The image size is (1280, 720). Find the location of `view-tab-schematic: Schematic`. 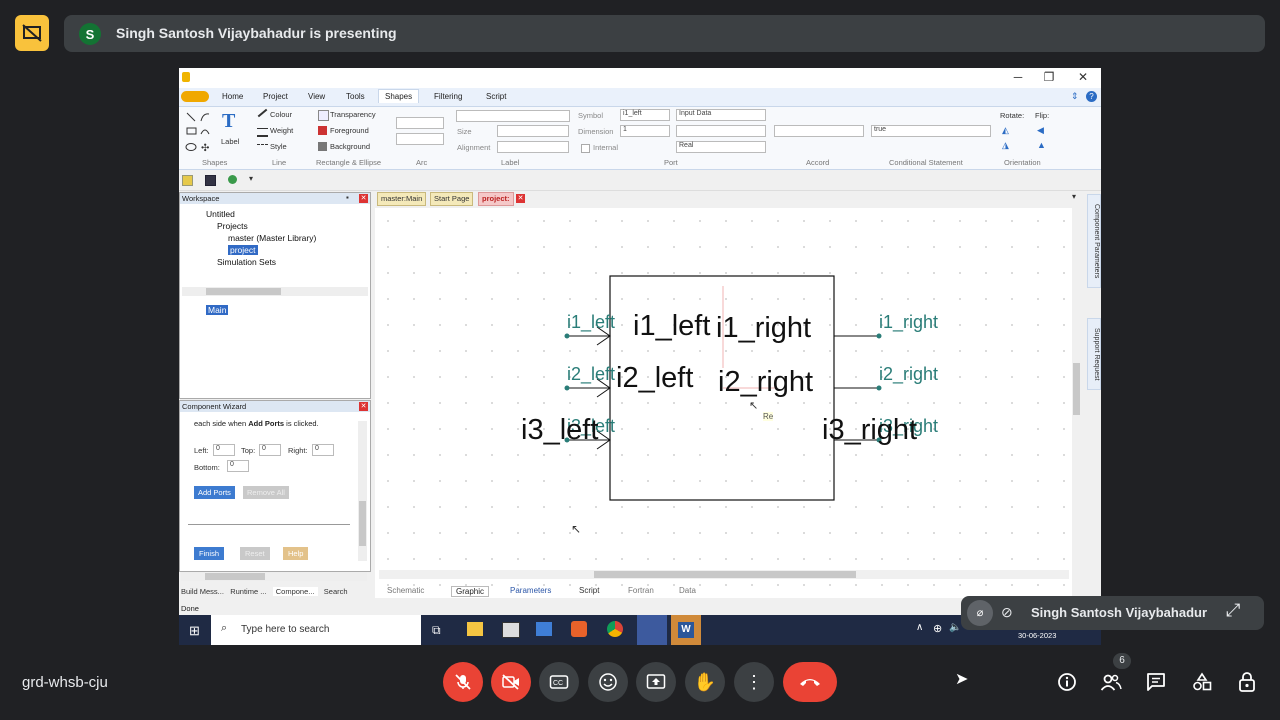

view-tab-schematic: Schematic is located at coordinates (405, 590).